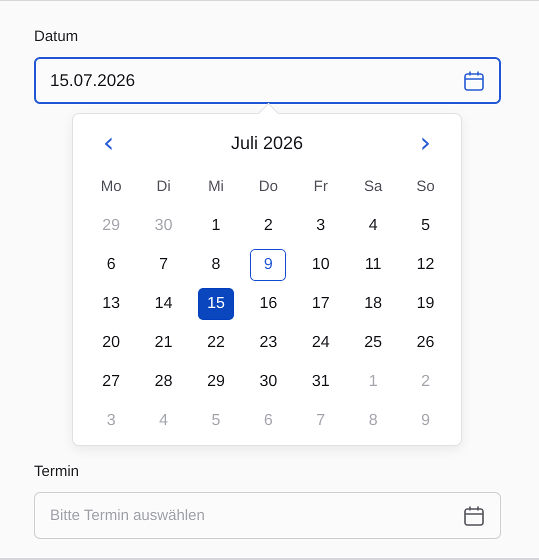 This screenshot has width=539, height=560. What do you see at coordinates (164, 342) in the screenshot?
I see `calendar-day: 21` at bounding box center [164, 342].